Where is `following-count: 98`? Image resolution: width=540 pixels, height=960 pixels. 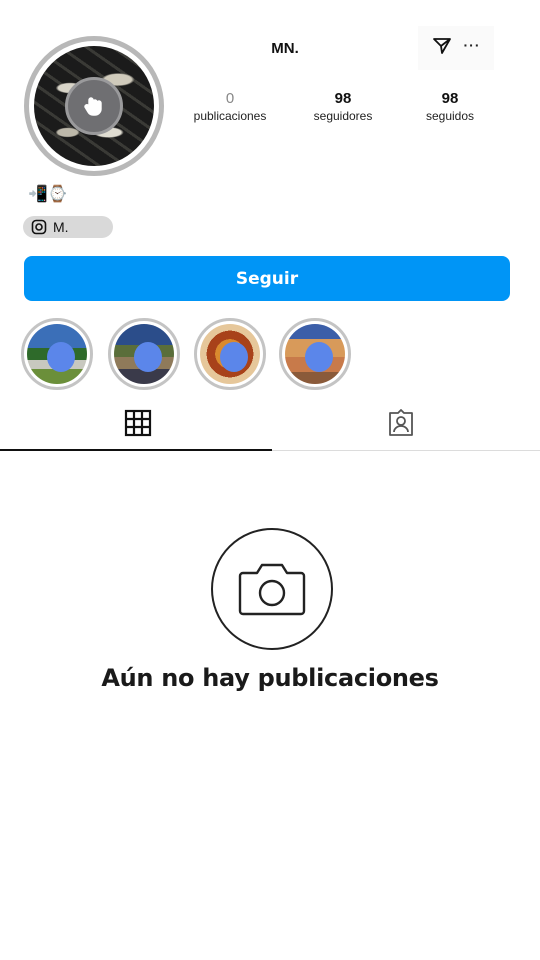
following-count: 98 is located at coordinates (450, 98).